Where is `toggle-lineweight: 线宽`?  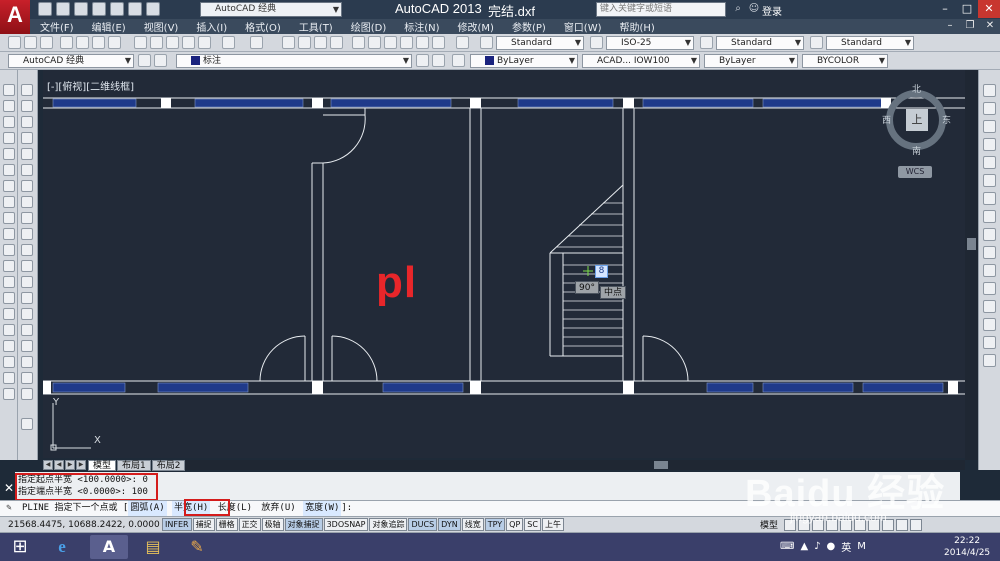 toggle-lineweight: 线宽 is located at coordinates (472, 524).